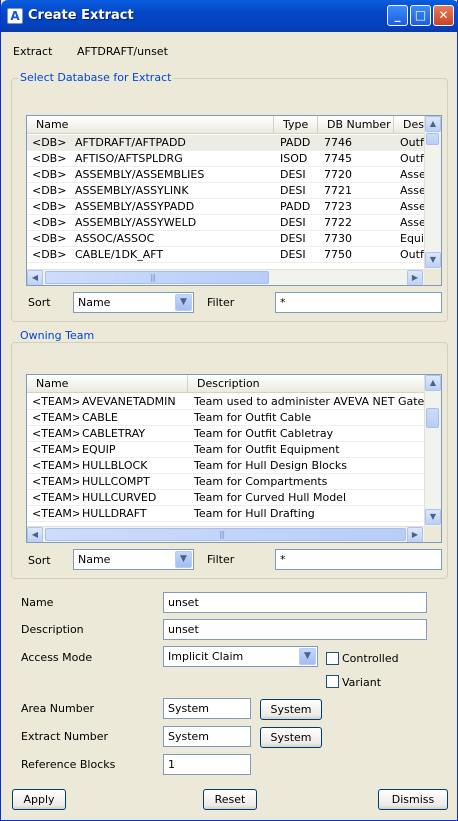 This screenshot has height=821, width=458. I want to click on team-table-header: Name Description, so click(226, 384).